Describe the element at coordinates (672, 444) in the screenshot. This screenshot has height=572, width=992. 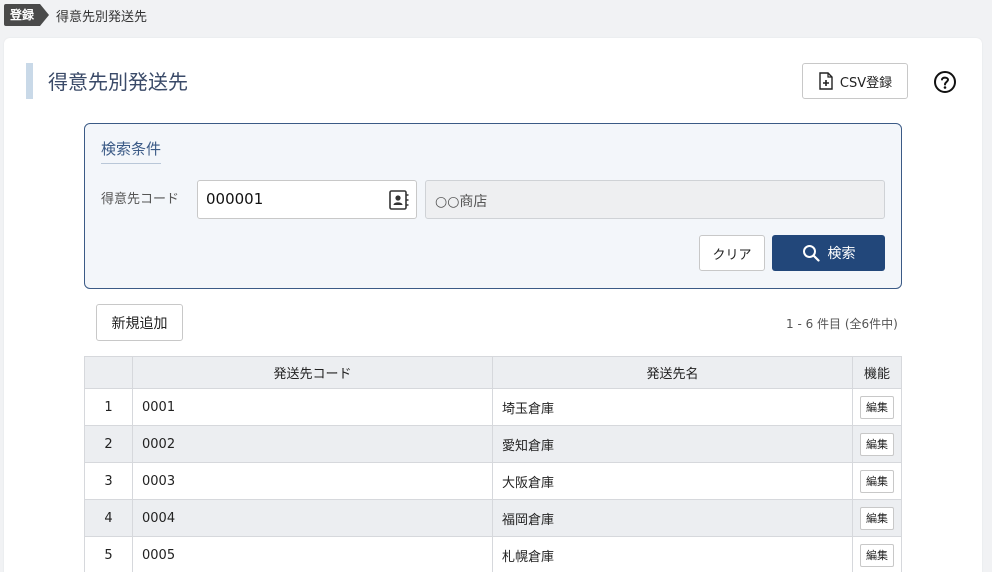
I see `destination-name: 愛知倉庫` at that location.